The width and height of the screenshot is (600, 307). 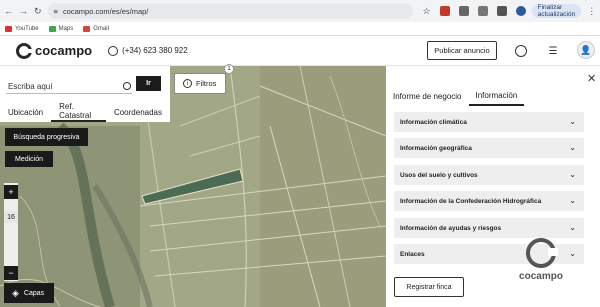 I want to click on section-land-use: Usos del suelo y cultivos ⌄, so click(x=489, y=175).